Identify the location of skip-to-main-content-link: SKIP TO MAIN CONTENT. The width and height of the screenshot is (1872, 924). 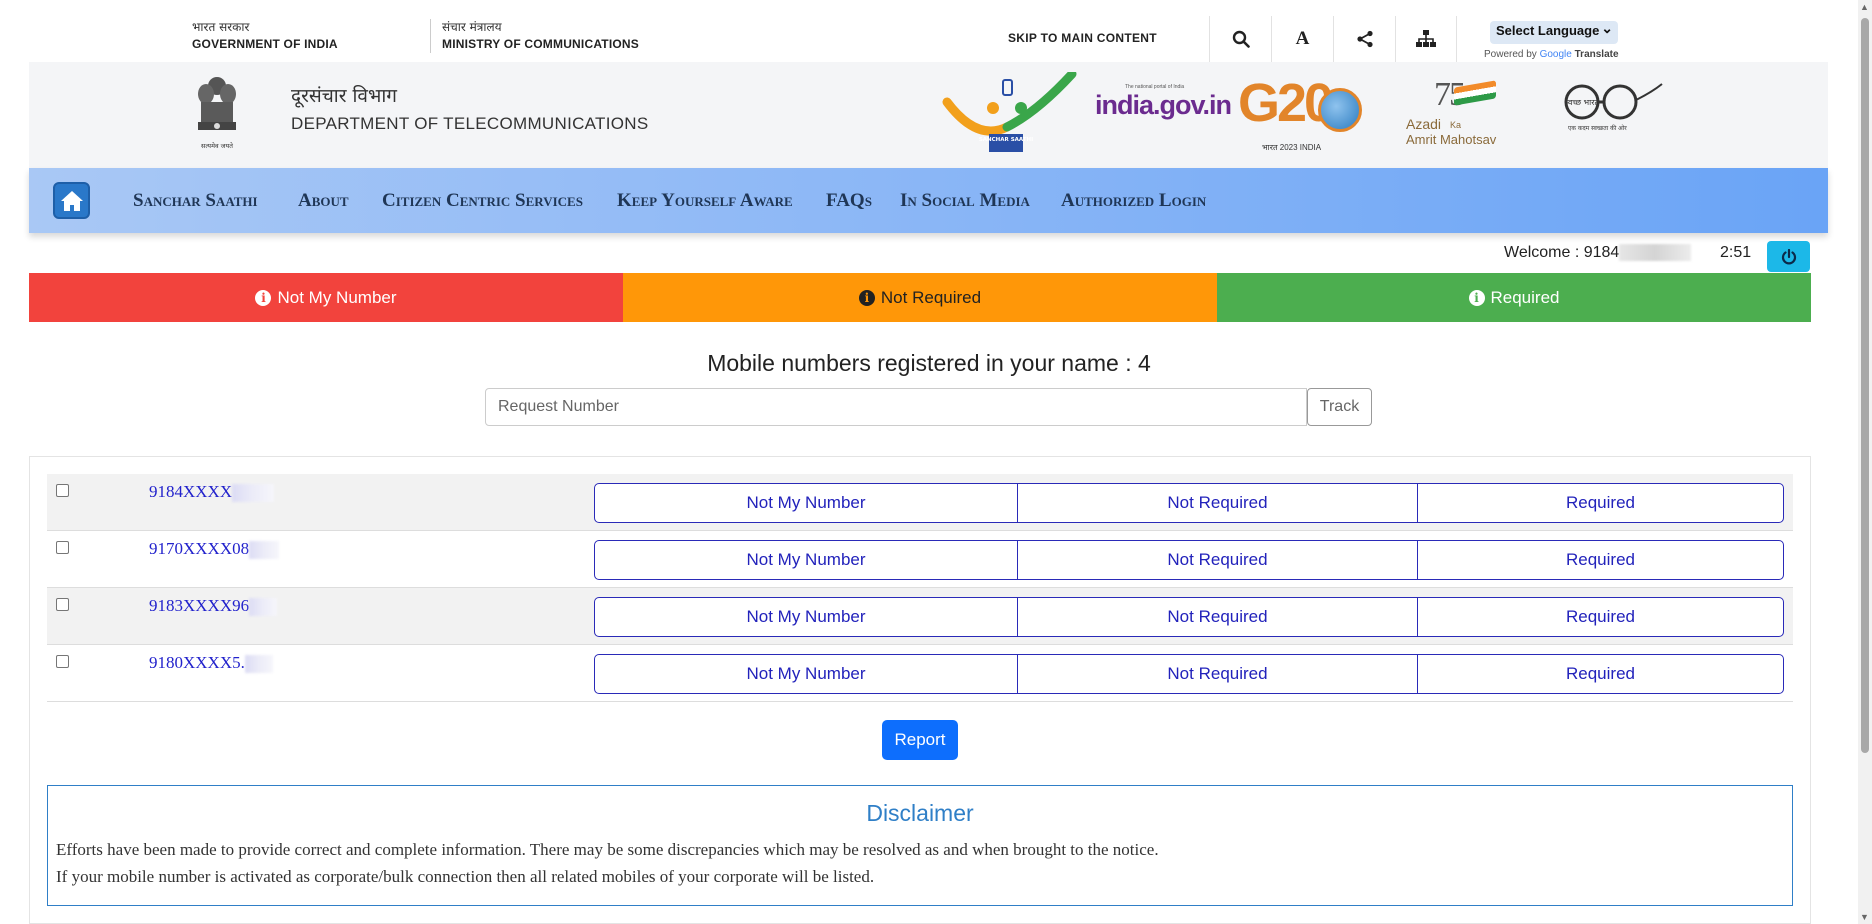
(1082, 38).